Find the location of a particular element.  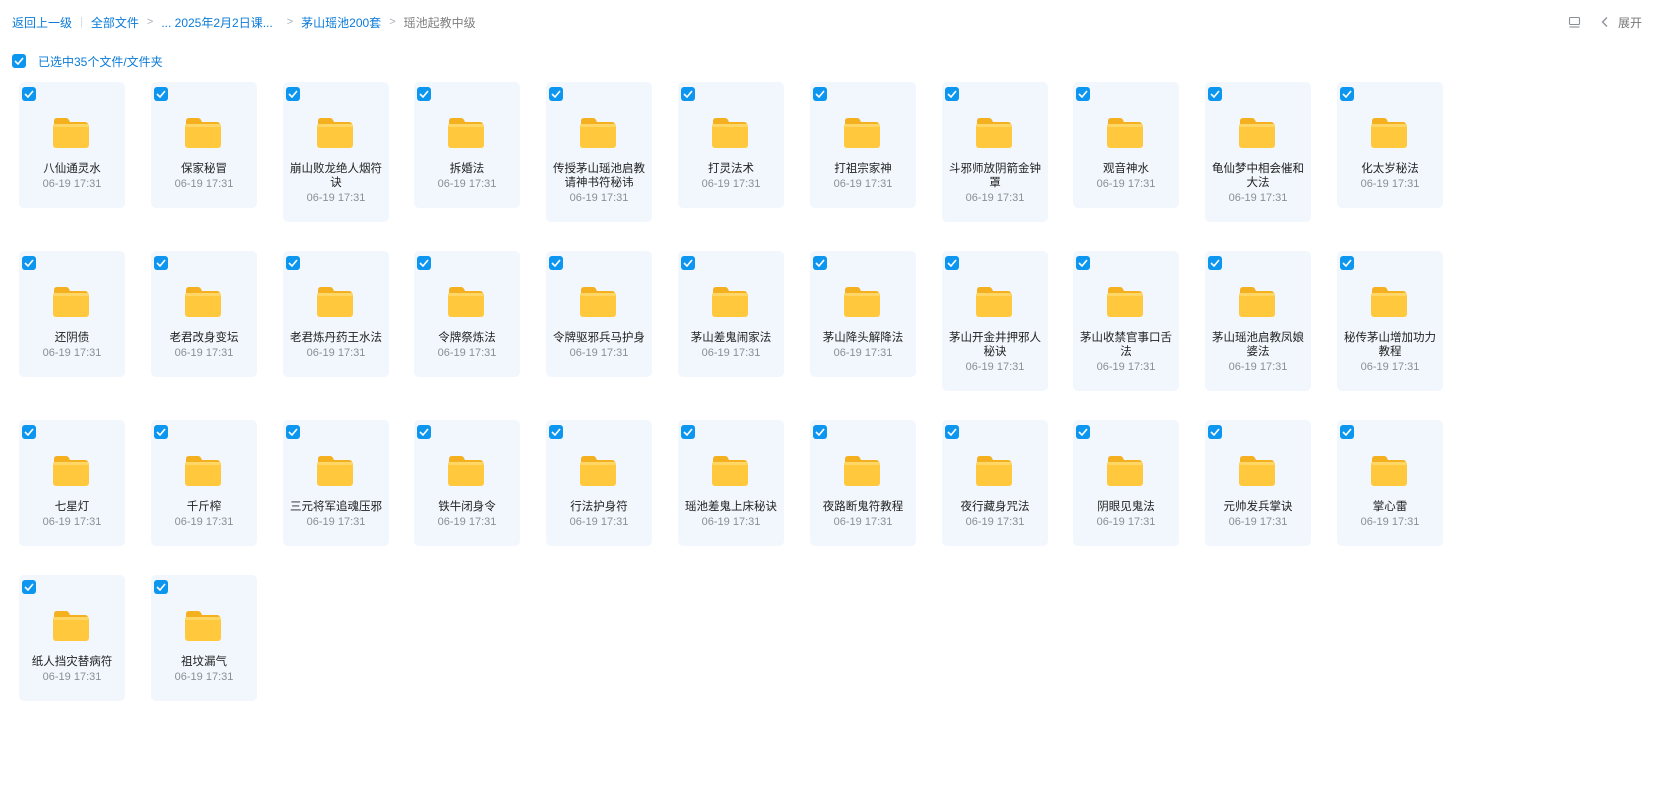

breadcrumb-parent: 茅山瑶池200套 is located at coordinates (341, 22).